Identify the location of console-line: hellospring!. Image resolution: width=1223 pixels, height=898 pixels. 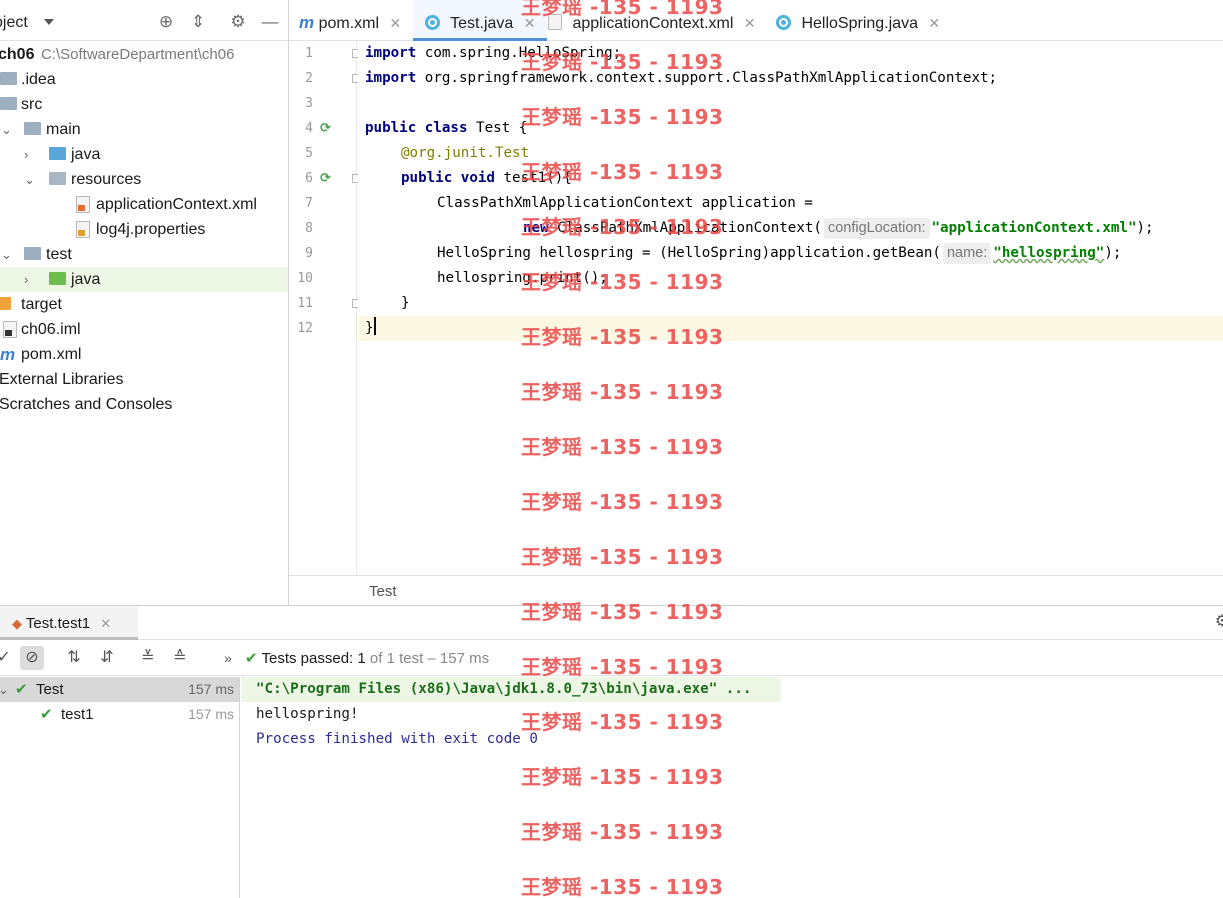
(307, 714).